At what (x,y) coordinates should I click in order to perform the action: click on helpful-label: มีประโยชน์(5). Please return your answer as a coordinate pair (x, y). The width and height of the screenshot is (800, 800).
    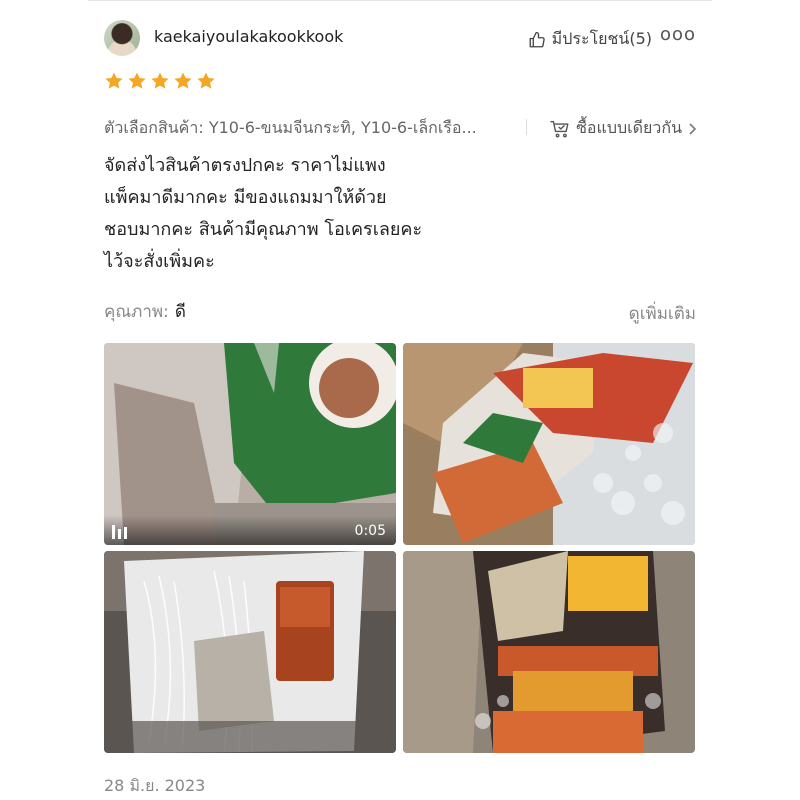
    Looking at the image, I should click on (601, 38).